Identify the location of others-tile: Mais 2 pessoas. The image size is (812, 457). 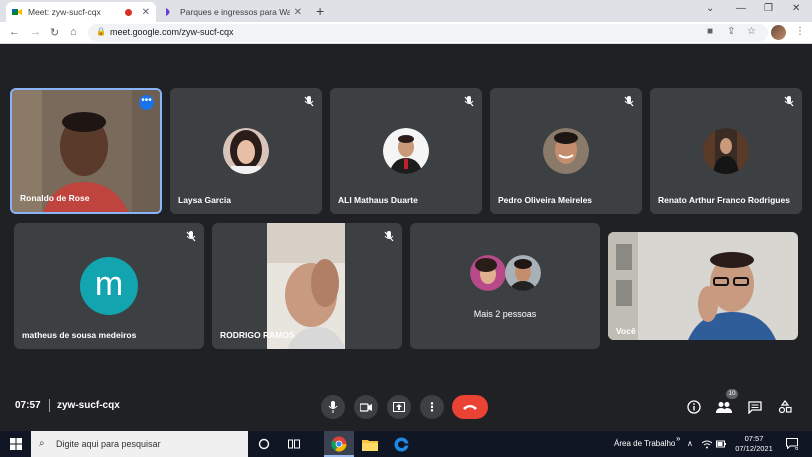
(505, 286).